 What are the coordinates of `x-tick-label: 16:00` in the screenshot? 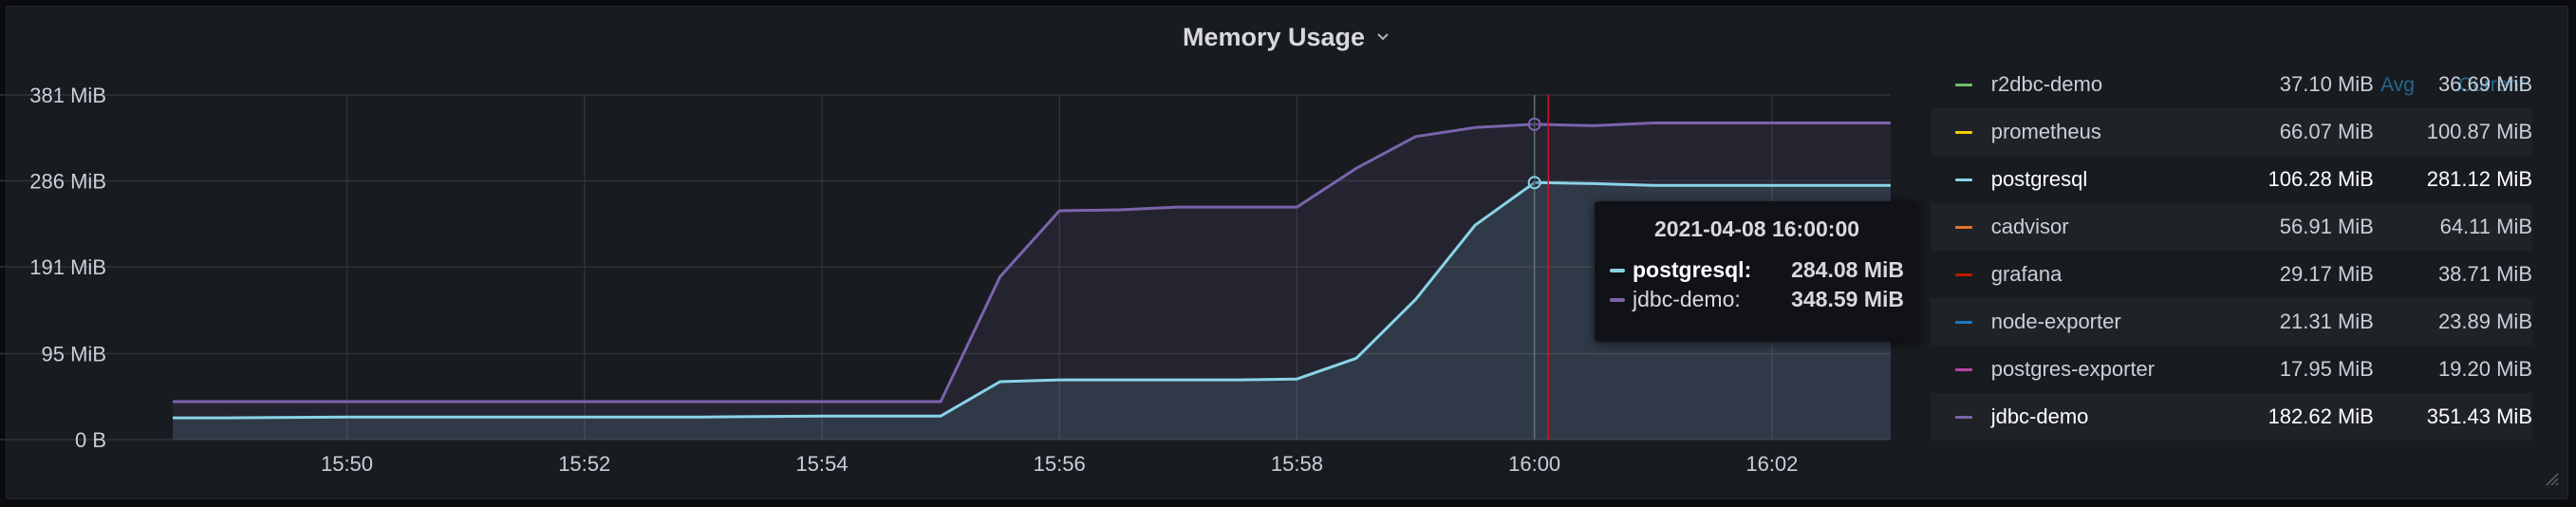 It's located at (1534, 464).